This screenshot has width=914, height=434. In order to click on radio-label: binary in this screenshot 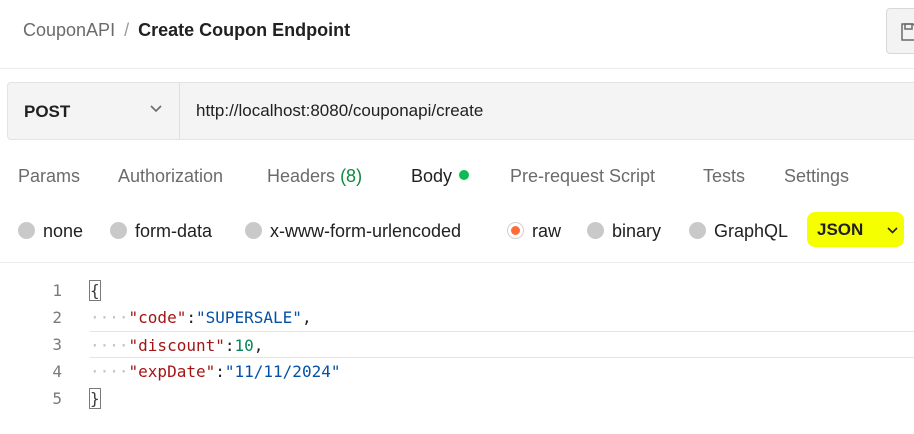, I will do `click(637, 231)`.